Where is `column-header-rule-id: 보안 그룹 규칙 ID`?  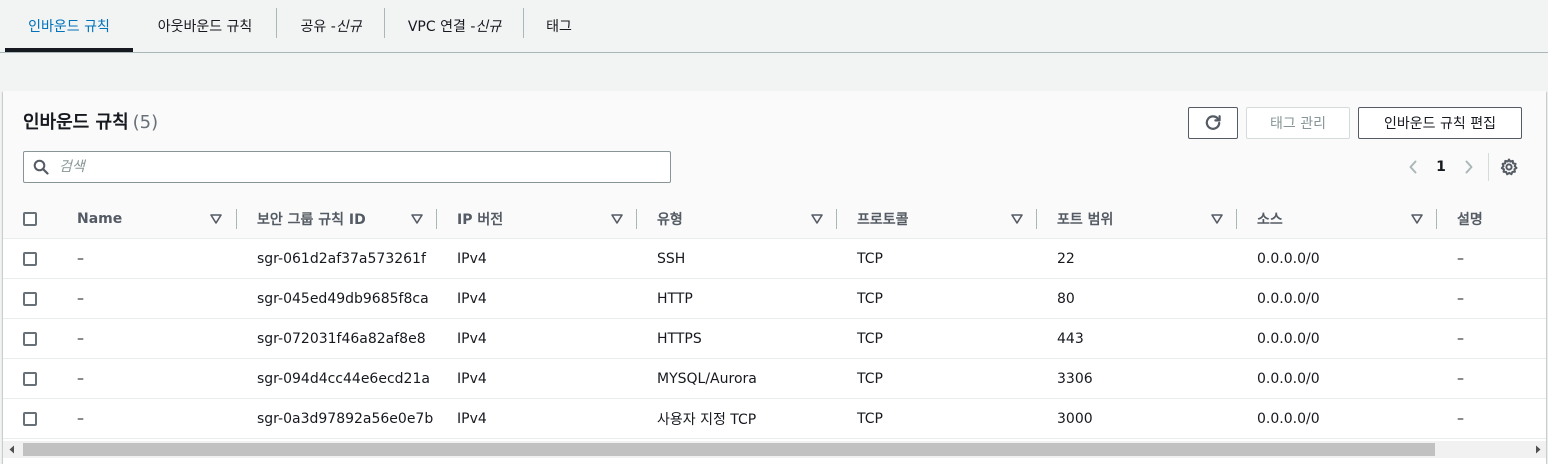
column-header-rule-id: 보안 그룹 규칙 ID is located at coordinates (311, 219).